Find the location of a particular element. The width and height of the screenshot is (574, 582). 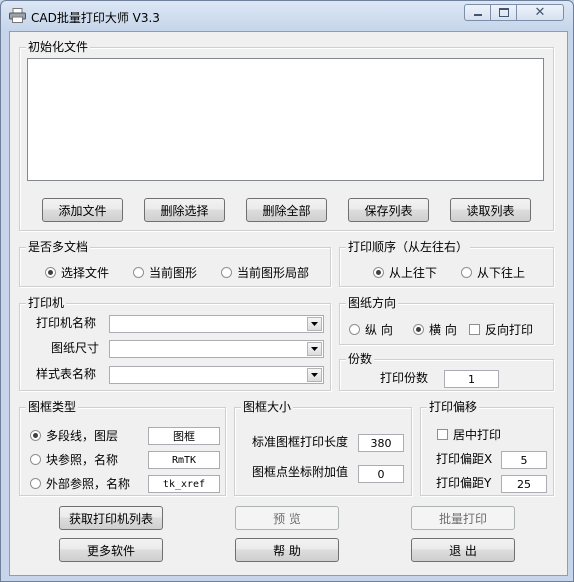

offset-x-input: 5 is located at coordinates (524, 460).